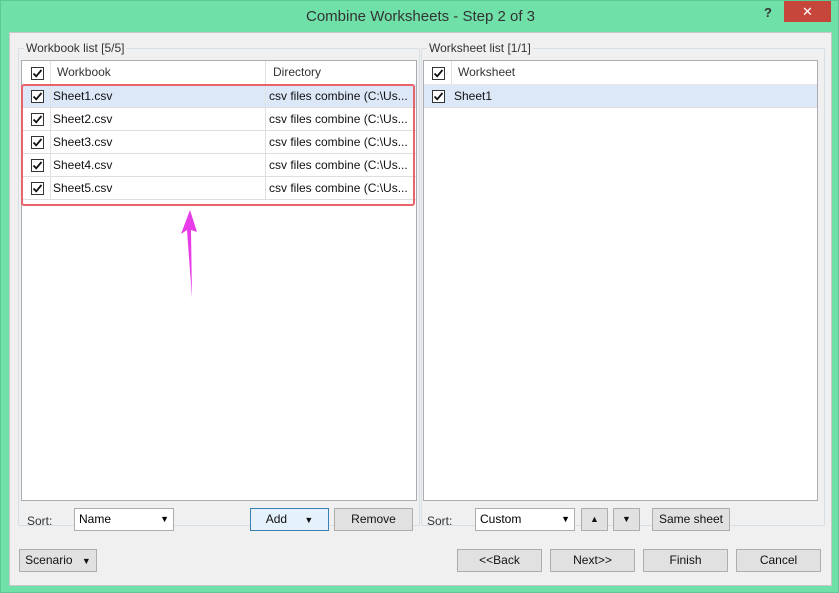  What do you see at coordinates (620, 73) in the screenshot?
I see `worksheet-list-header: Worksheet` at bounding box center [620, 73].